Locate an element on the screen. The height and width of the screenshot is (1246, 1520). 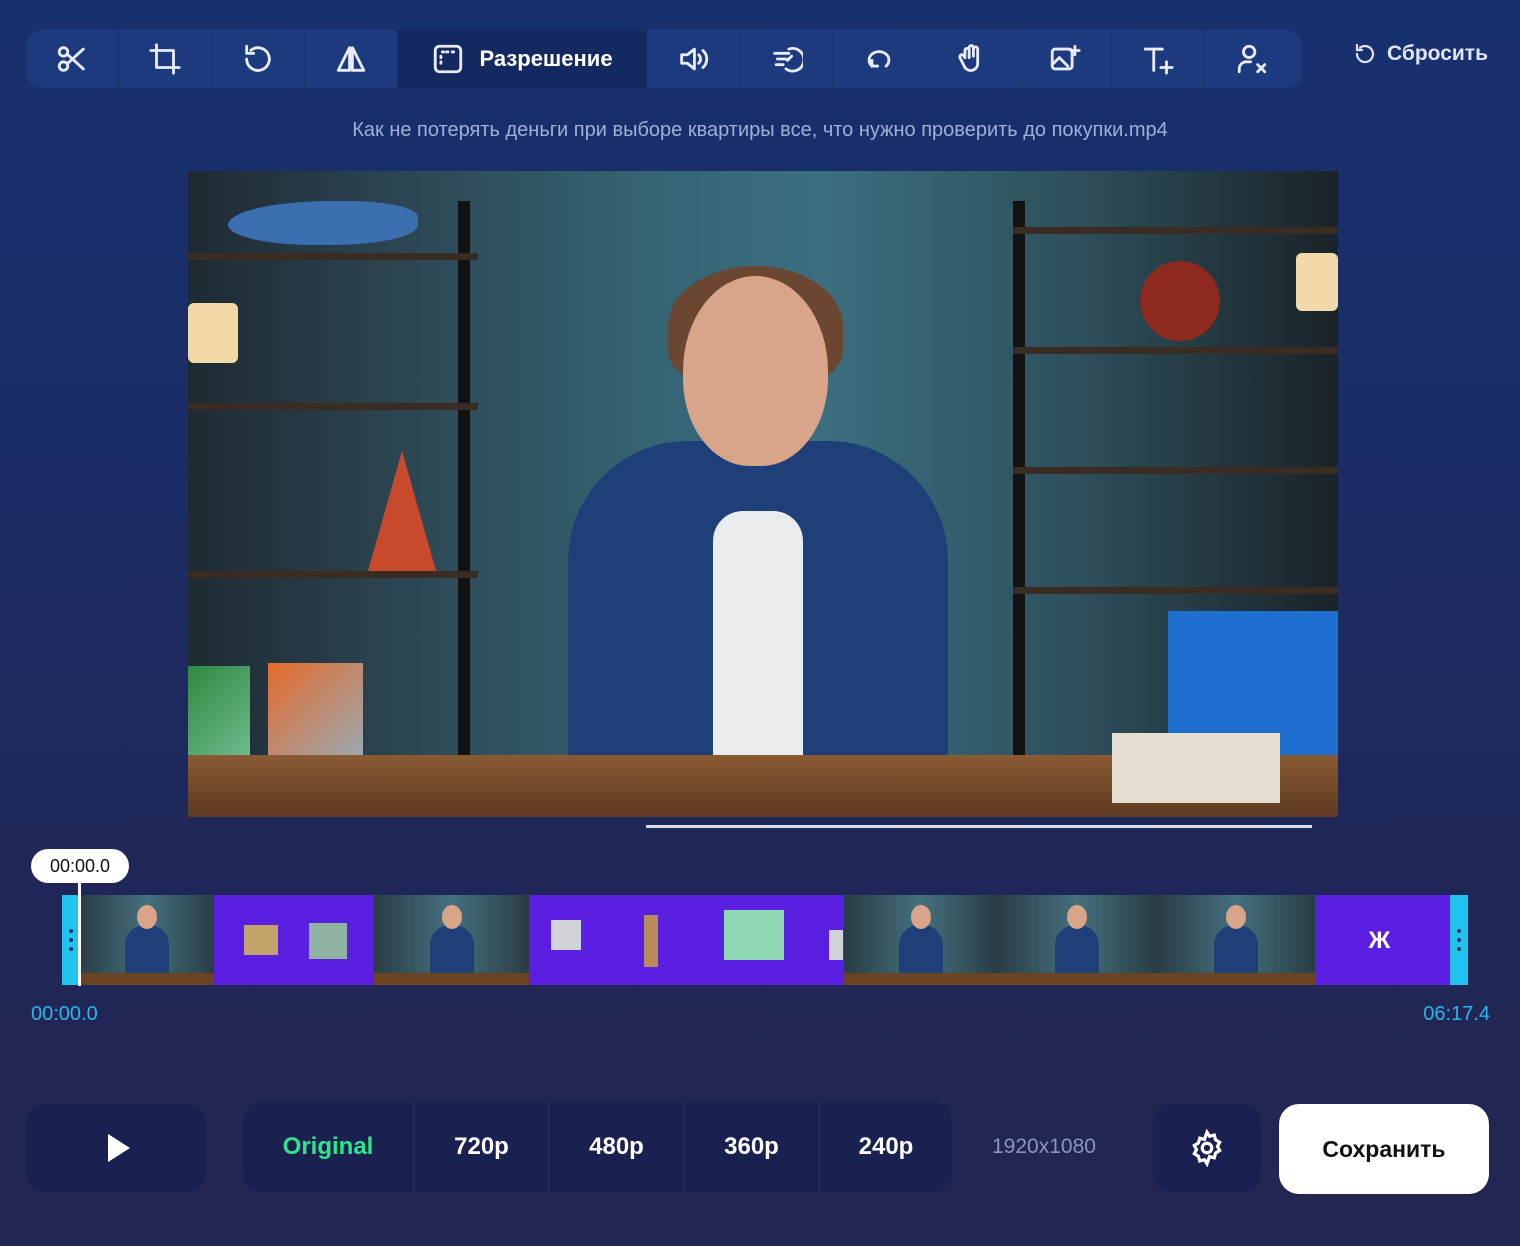
resolution-option-240p: 240p is located at coordinates (886, 1147).